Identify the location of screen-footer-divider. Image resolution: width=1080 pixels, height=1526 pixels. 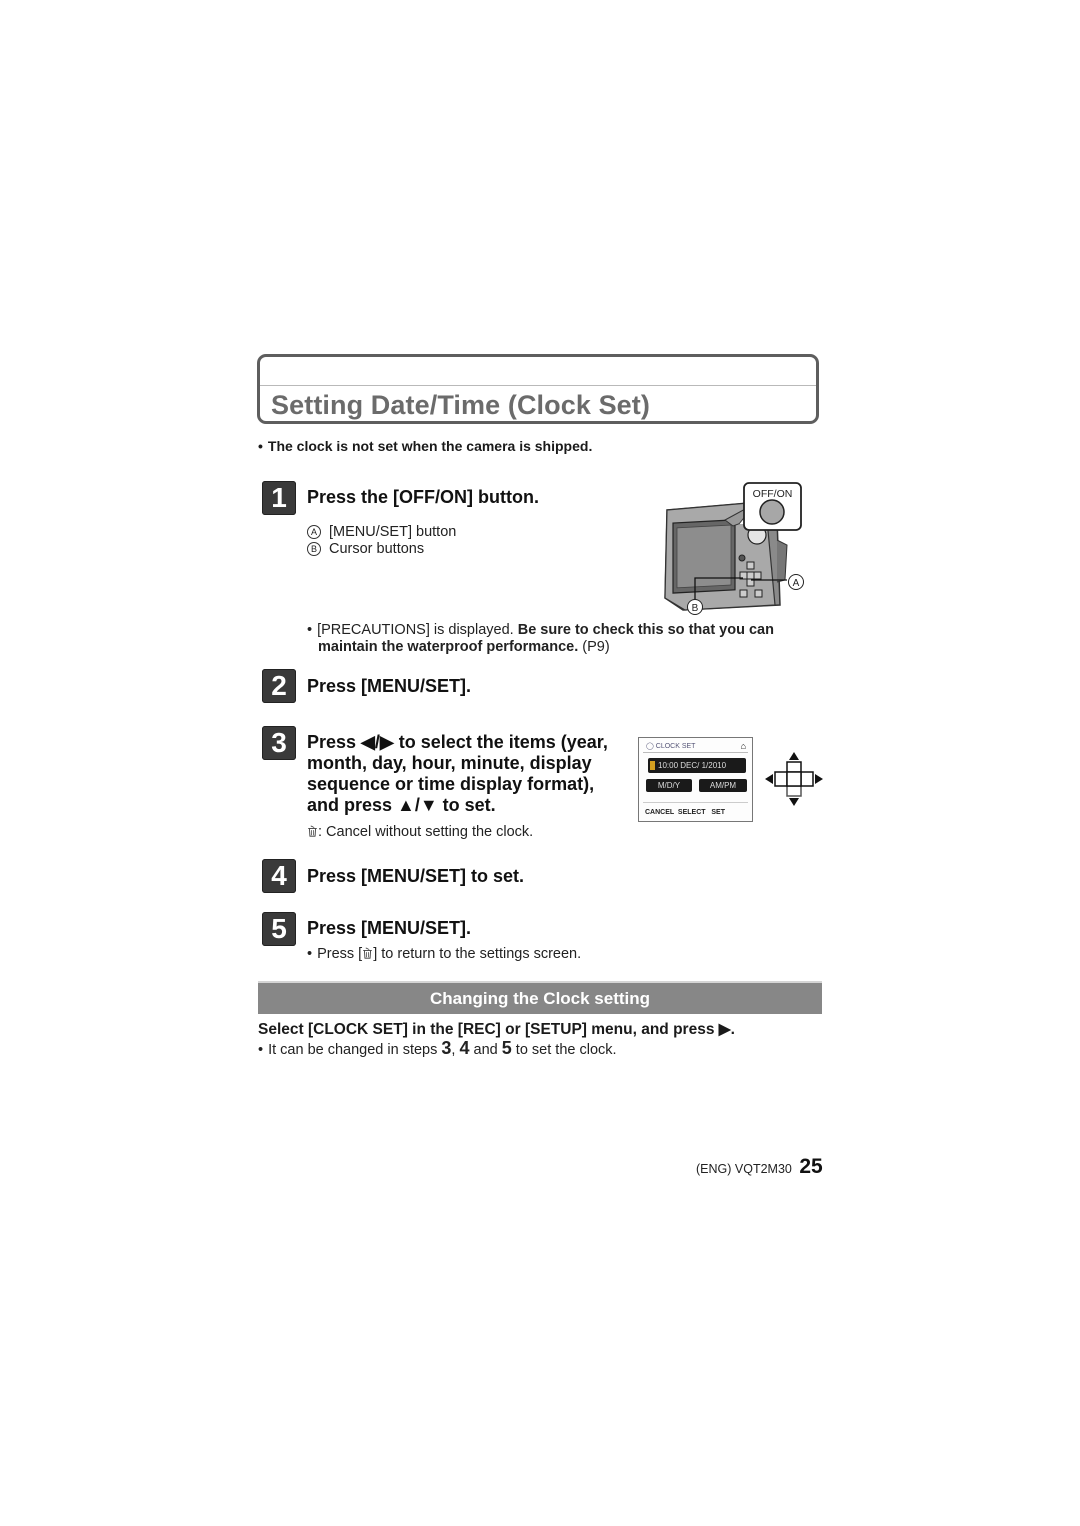
(695, 802).